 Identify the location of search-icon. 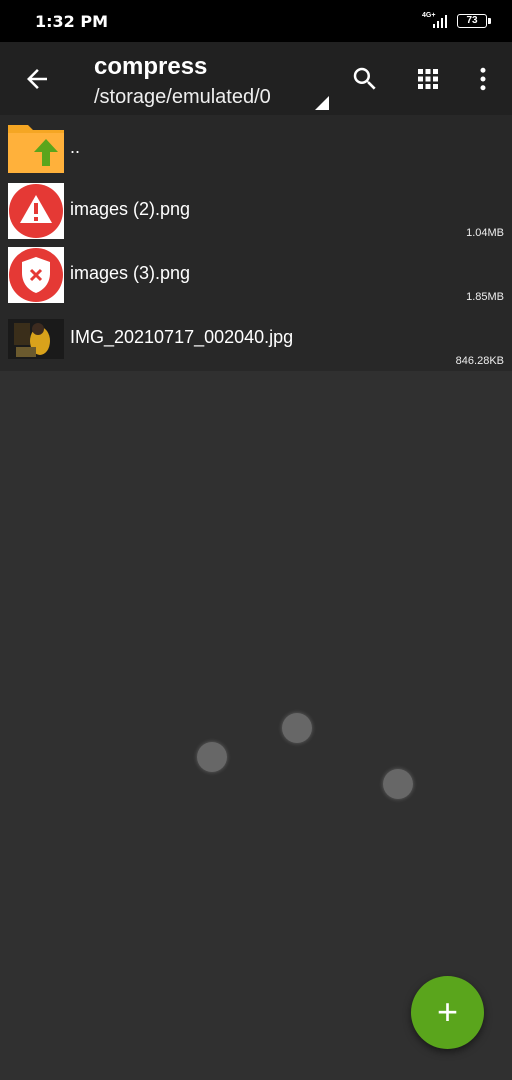
(365, 79).